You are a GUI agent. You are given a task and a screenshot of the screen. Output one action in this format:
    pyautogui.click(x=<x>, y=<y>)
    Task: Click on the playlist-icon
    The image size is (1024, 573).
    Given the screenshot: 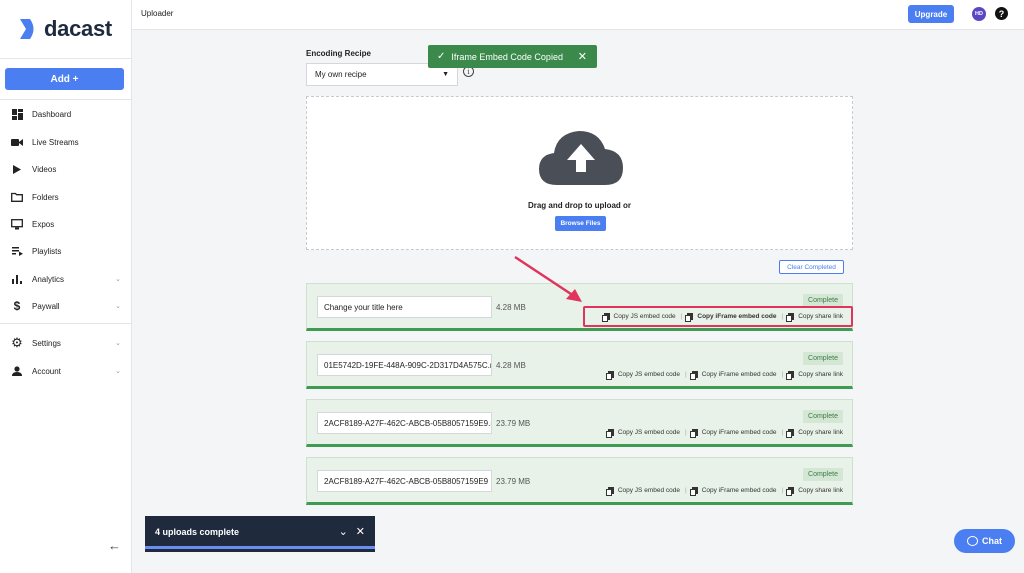 What is the action you would take?
    pyautogui.click(x=17, y=251)
    